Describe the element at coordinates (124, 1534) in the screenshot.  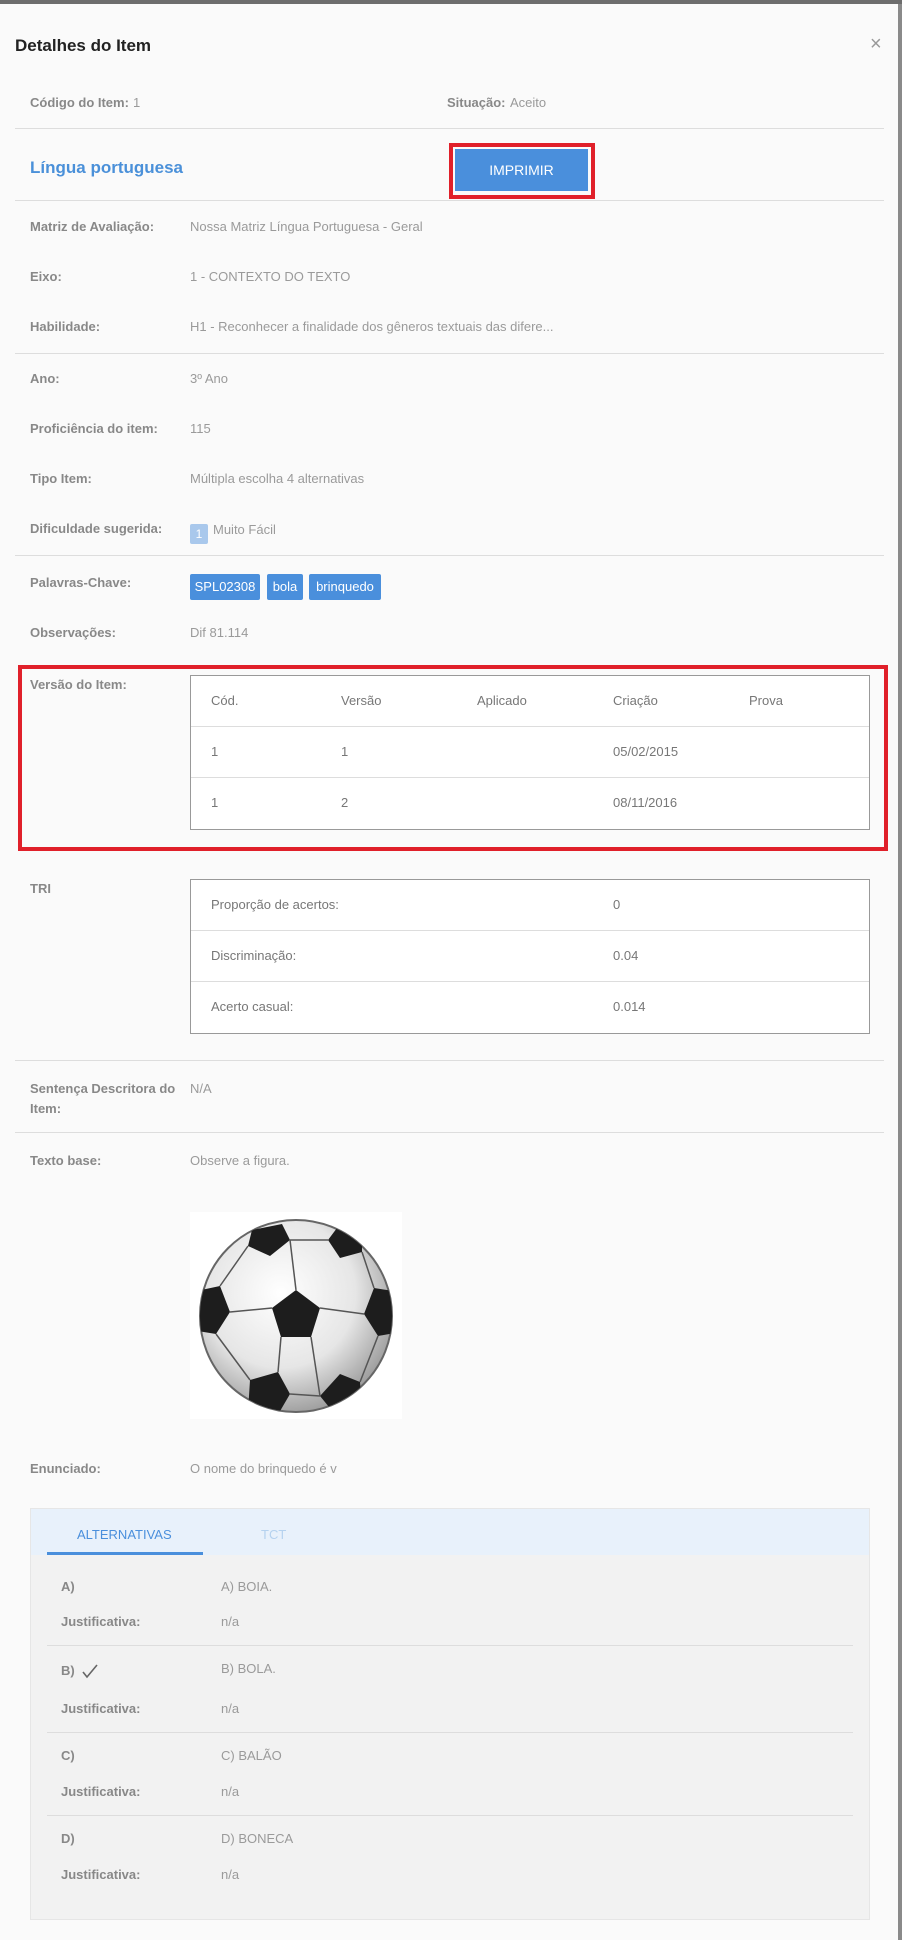
I see `tab-alternatives: ALTERNATIVAS` at that location.